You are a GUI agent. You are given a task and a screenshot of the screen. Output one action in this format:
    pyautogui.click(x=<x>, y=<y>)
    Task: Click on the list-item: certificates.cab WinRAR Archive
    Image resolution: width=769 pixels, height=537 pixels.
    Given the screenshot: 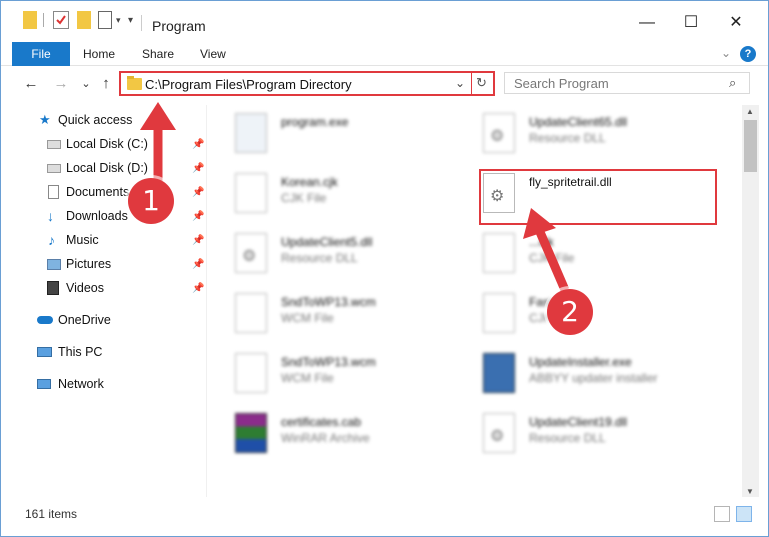 What is the action you would take?
    pyautogui.click(x=355, y=439)
    